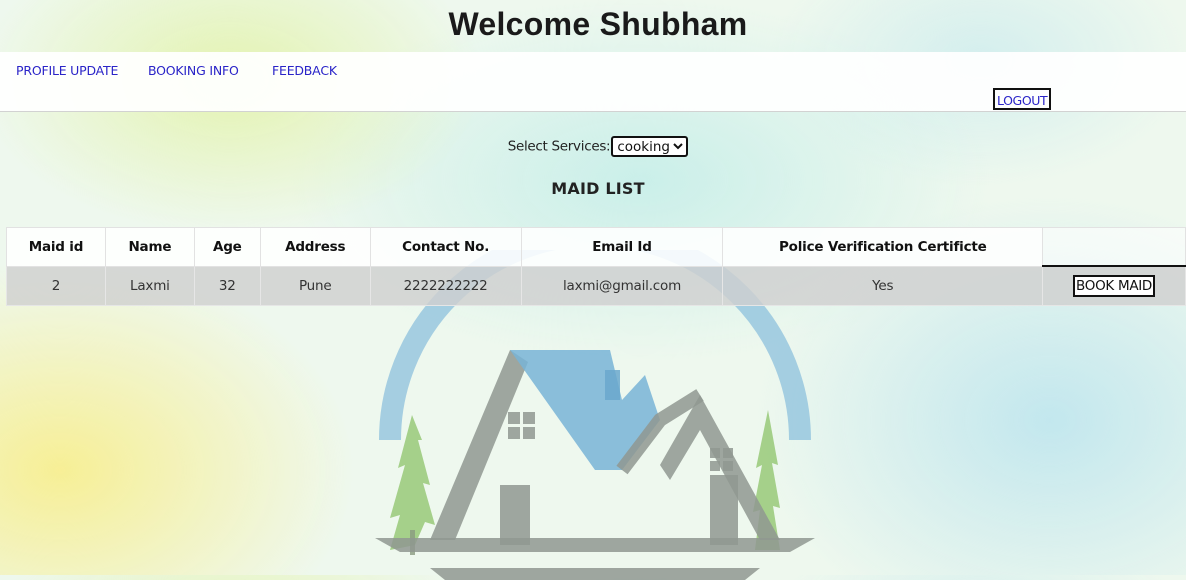 This screenshot has height=580, width=1186. What do you see at coordinates (227, 285) in the screenshot?
I see `cell-age: 32` at bounding box center [227, 285].